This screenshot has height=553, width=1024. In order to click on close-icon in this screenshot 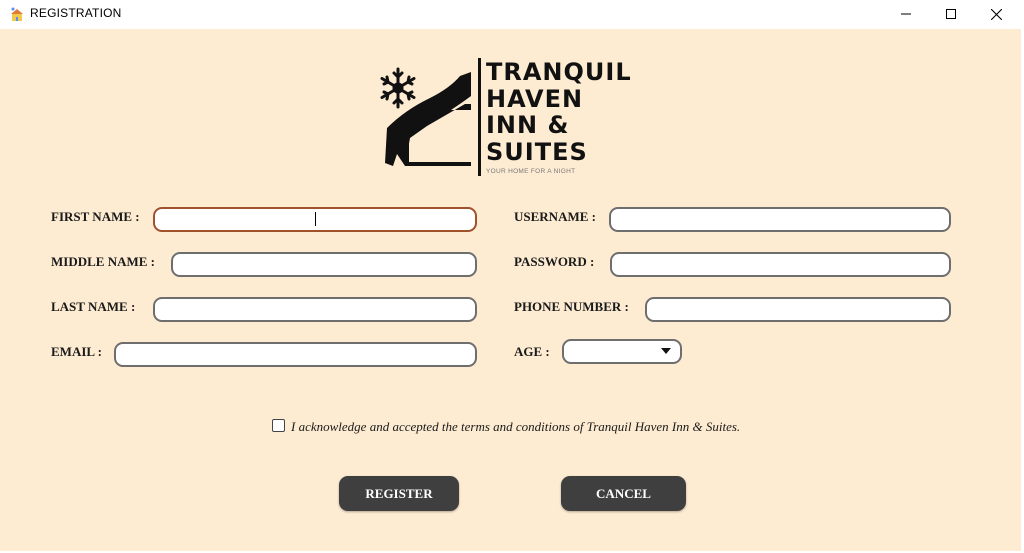, I will do `click(996, 14)`.